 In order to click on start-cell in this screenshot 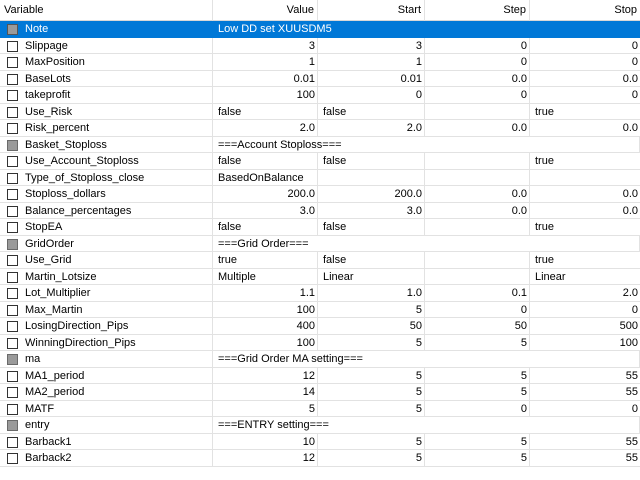, I will do `click(371, 177)`.